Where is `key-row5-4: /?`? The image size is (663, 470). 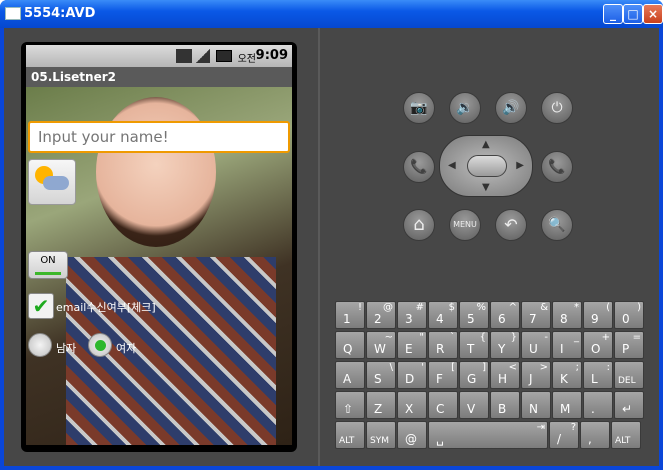
key-row5-4: /? is located at coordinates (564, 435).